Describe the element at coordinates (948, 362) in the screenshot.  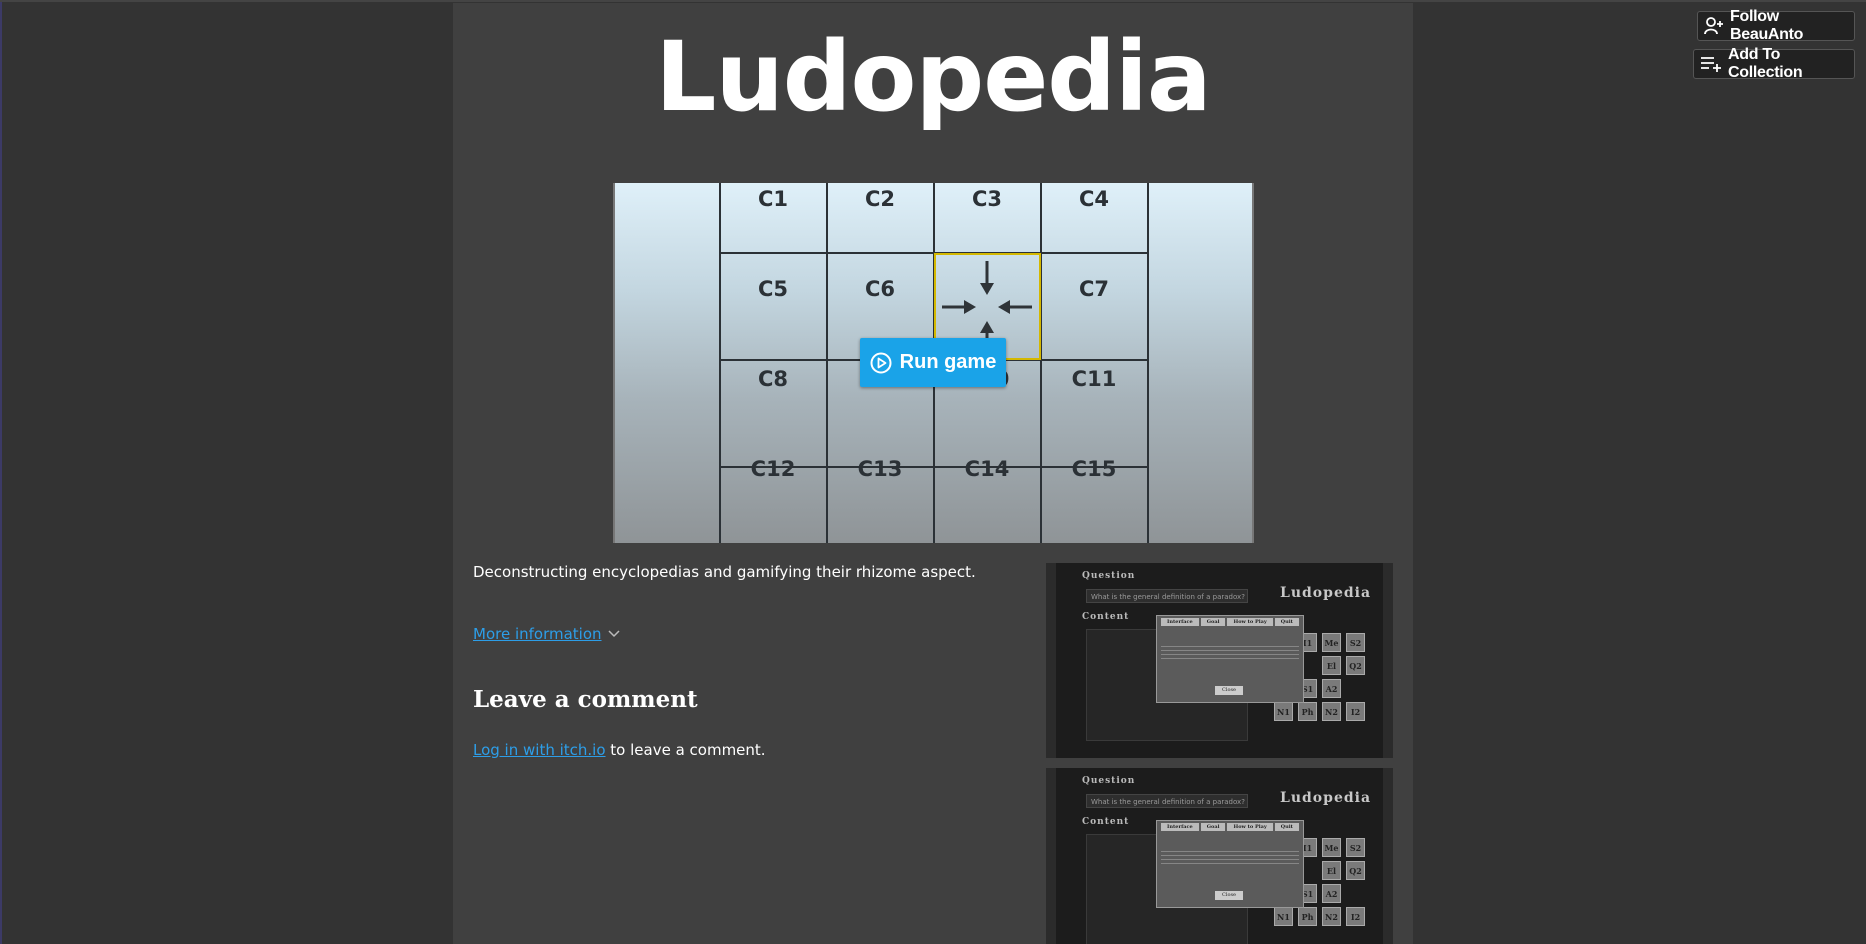
I see `run-game-label: Run game` at that location.